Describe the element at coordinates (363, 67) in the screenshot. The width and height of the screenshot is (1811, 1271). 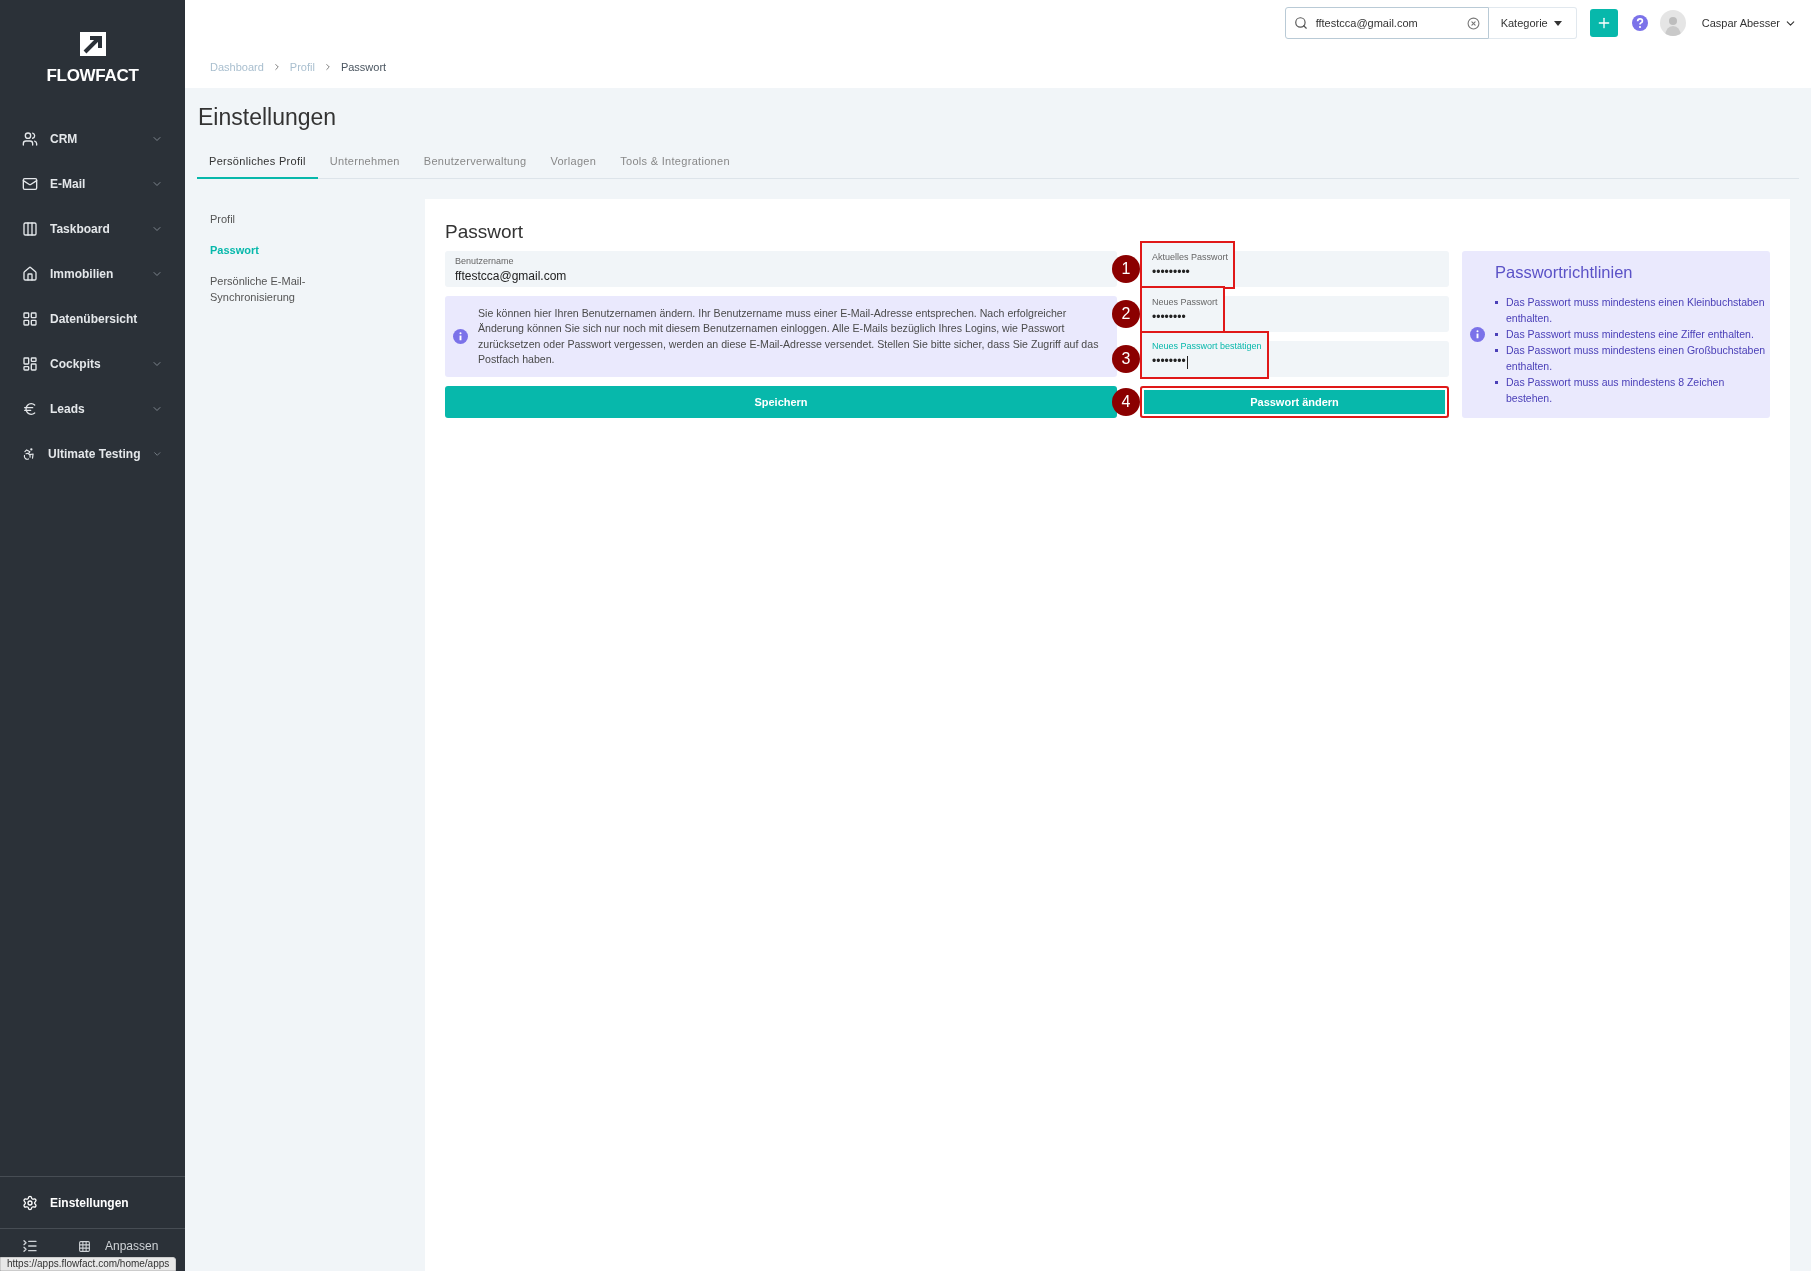
I see `breadcrumb-link: Passwort` at that location.